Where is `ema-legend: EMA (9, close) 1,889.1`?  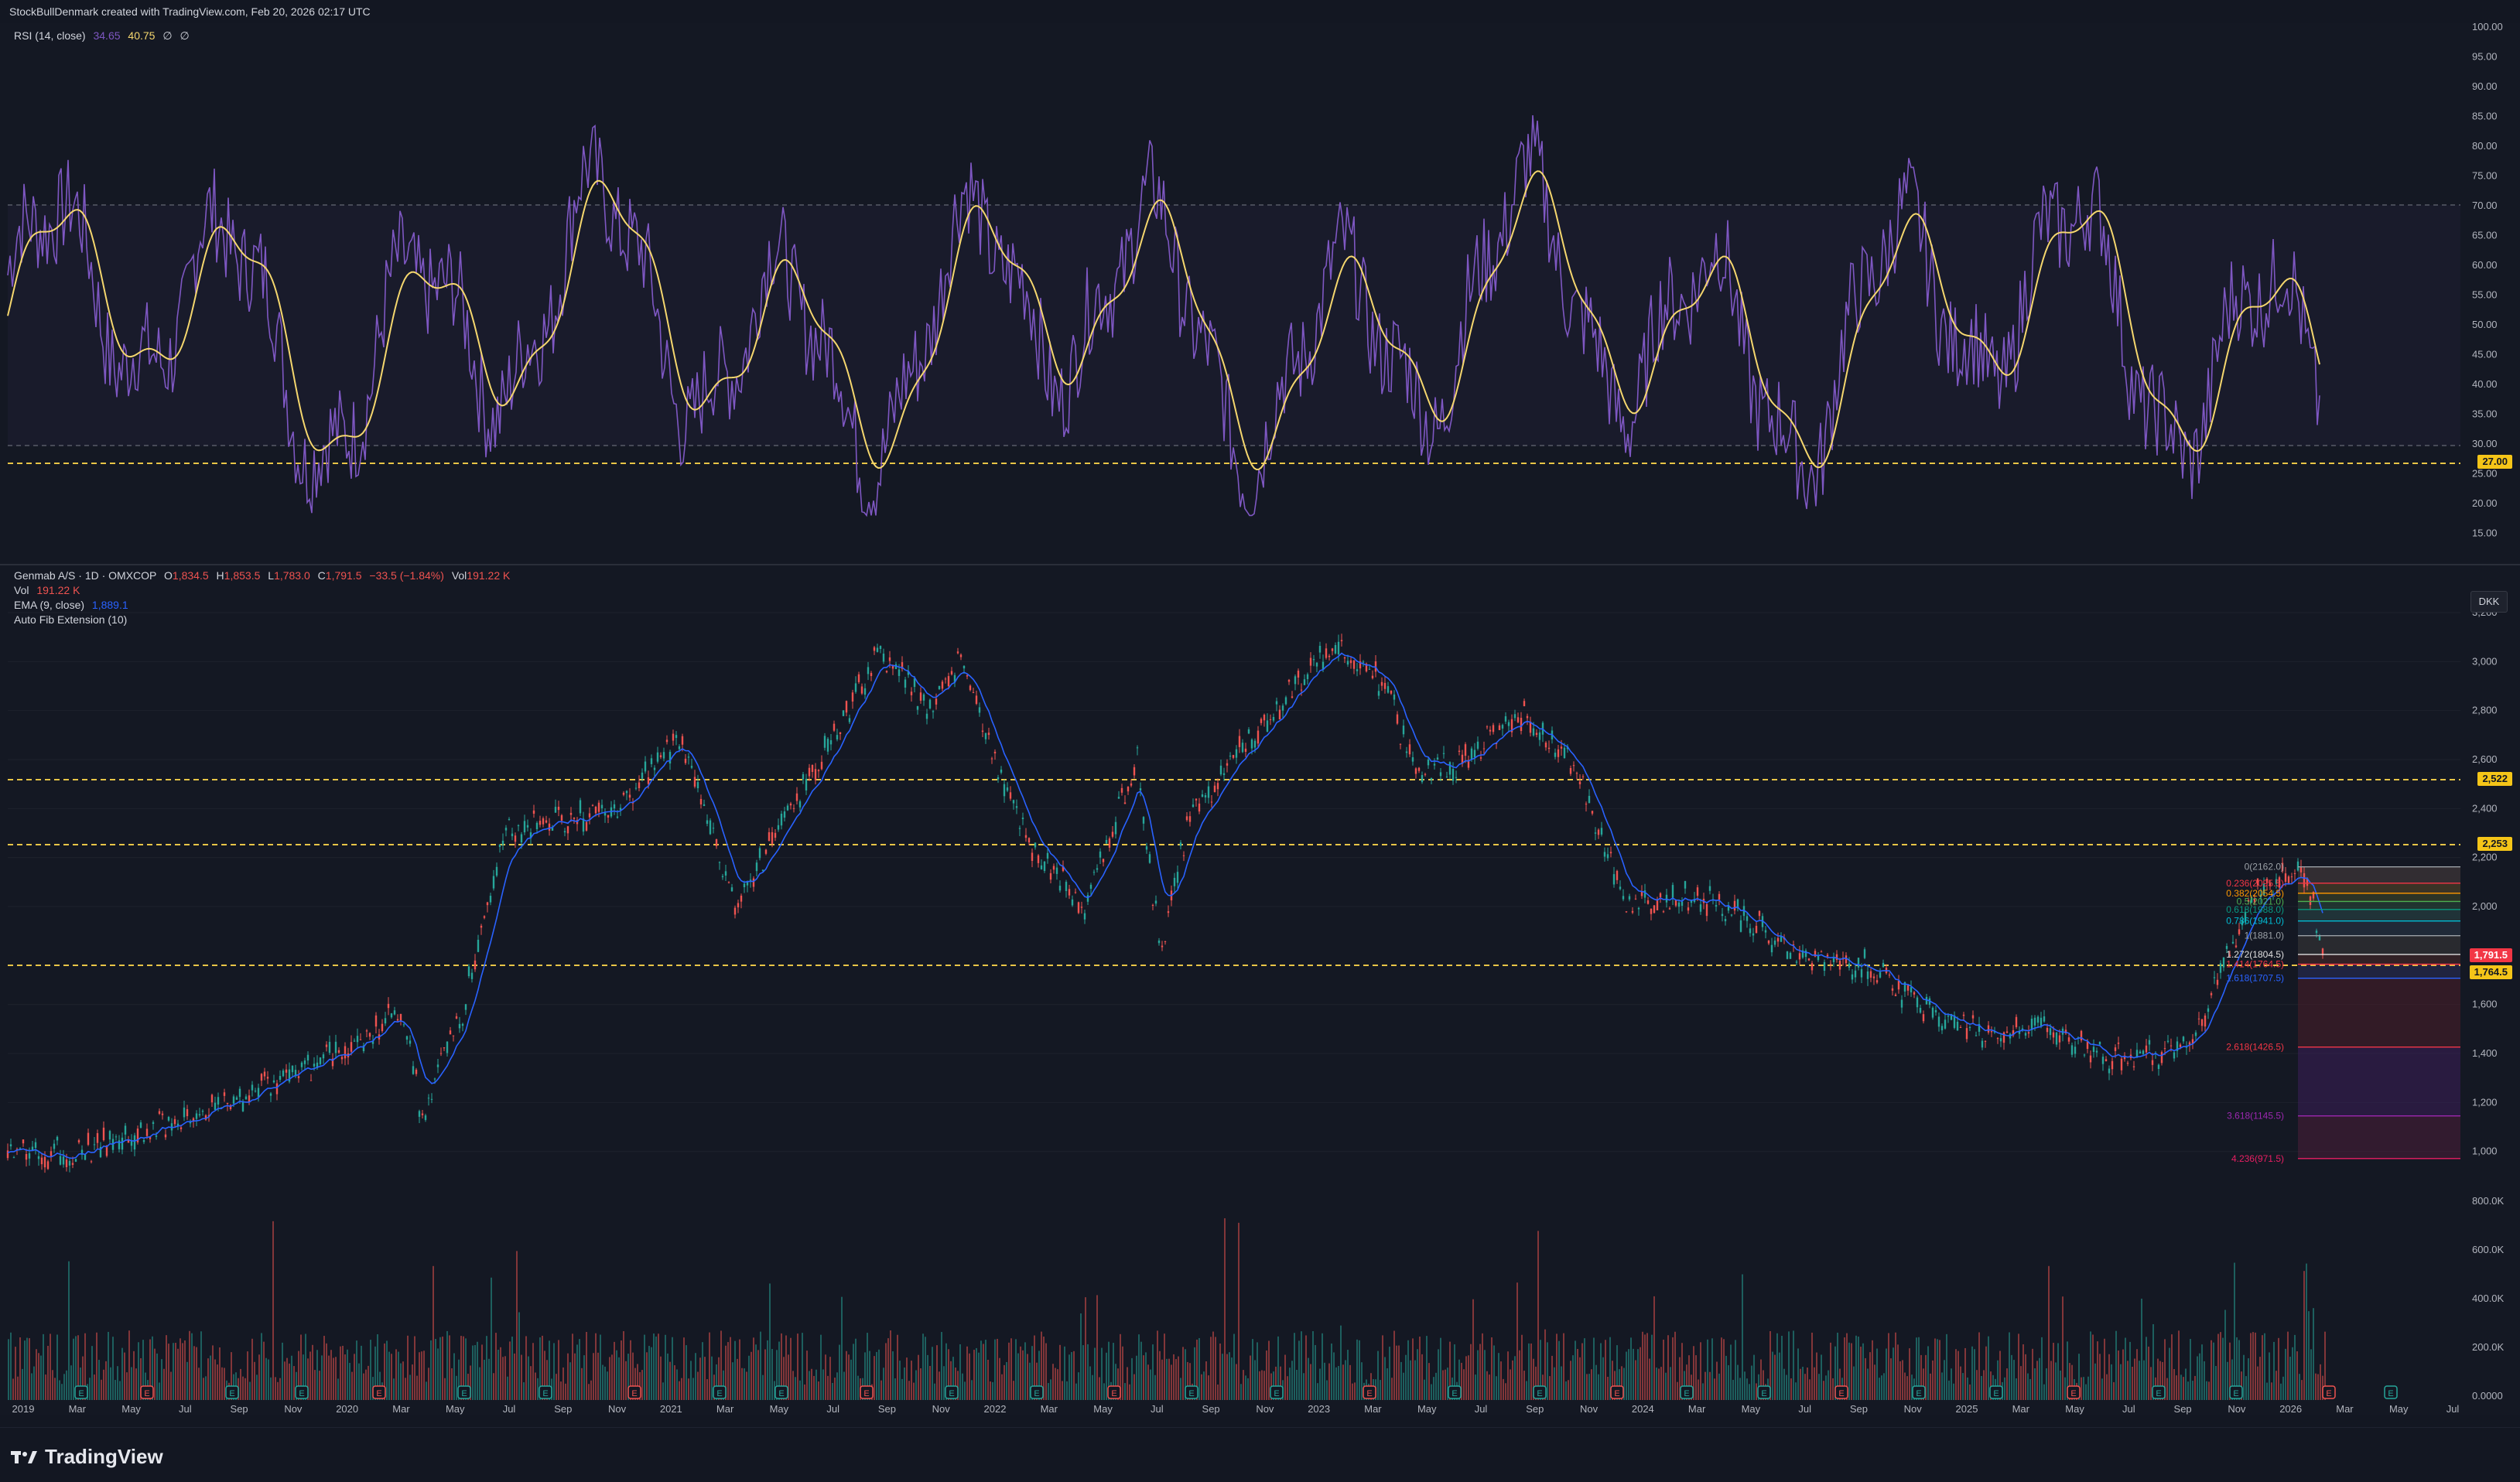
ema-legend: EMA (9, close) 1,889.1 is located at coordinates (71, 605).